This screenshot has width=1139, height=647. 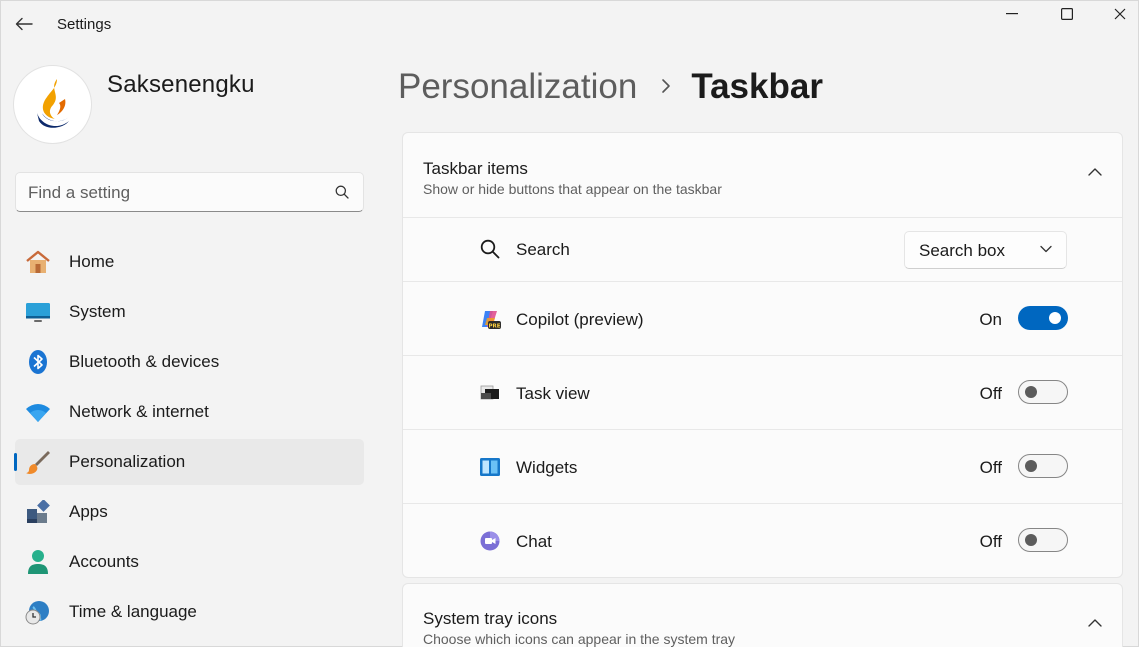 What do you see at coordinates (962, 251) in the screenshot?
I see `dropdown-value: Search box` at bounding box center [962, 251].